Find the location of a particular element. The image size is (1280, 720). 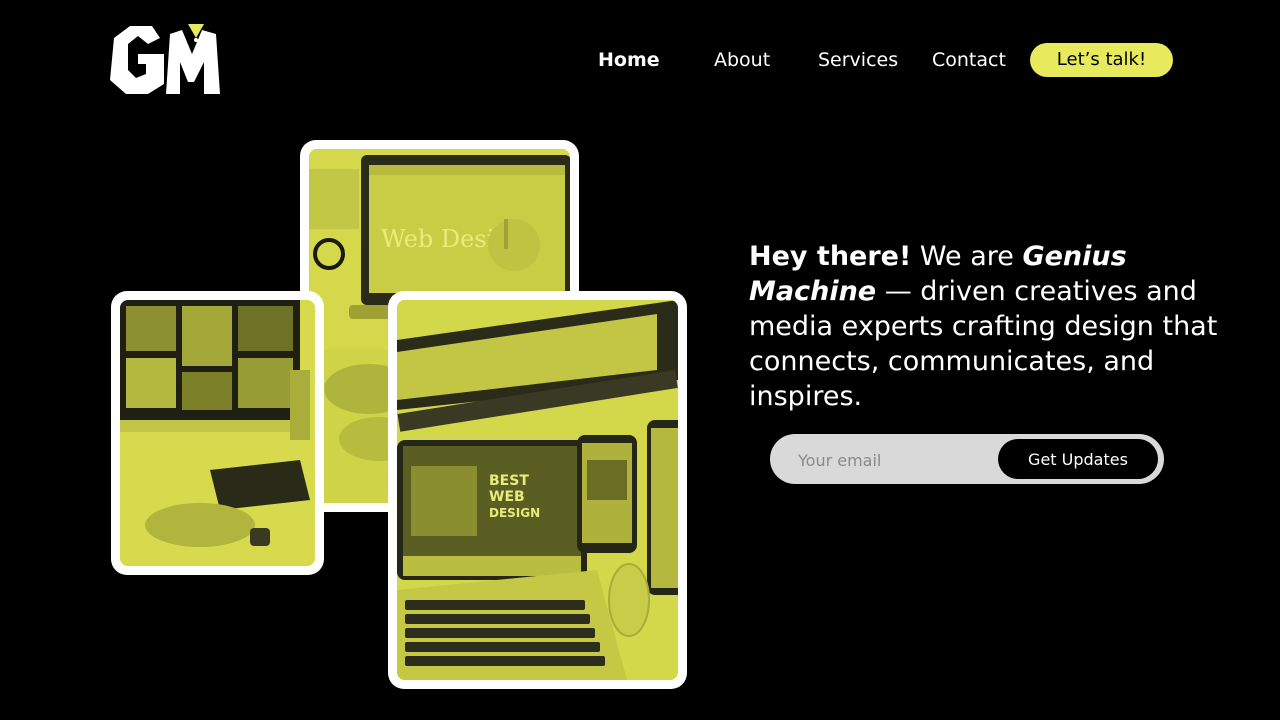

subscribe-form: Get Updates is located at coordinates (967, 459).